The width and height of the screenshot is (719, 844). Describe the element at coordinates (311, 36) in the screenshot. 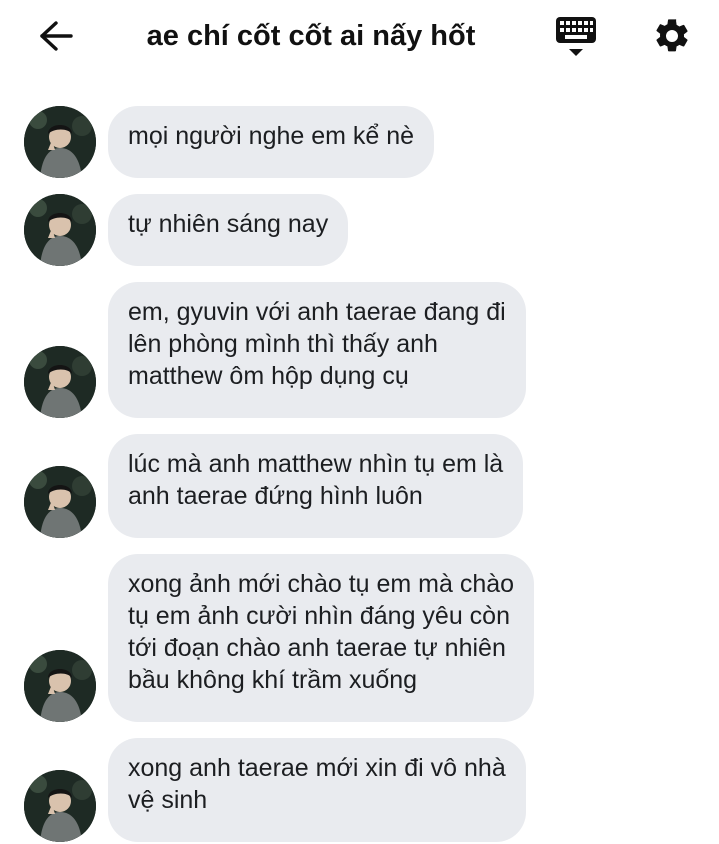

I see `conversation-title: ae chí cốt cốt ai nấy hốt` at that location.